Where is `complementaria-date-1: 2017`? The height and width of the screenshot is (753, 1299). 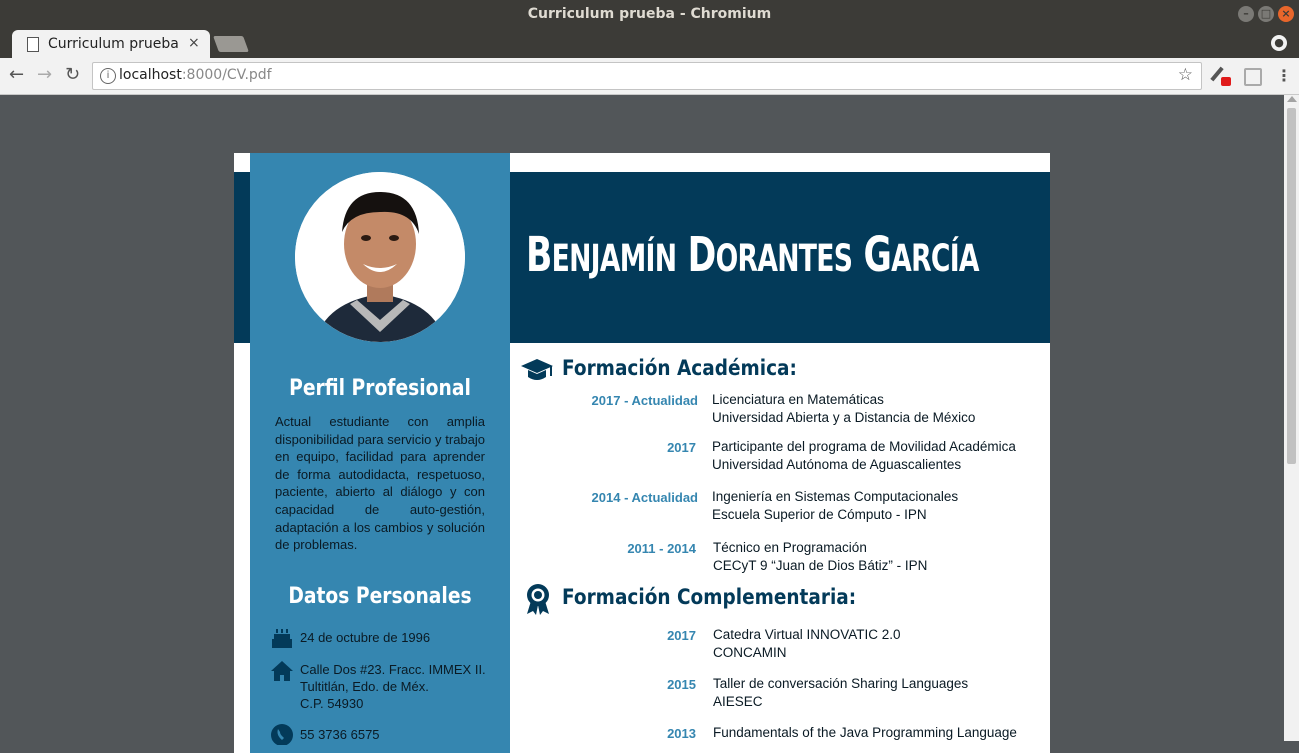 complementaria-date-1: 2017 is located at coordinates (681, 635).